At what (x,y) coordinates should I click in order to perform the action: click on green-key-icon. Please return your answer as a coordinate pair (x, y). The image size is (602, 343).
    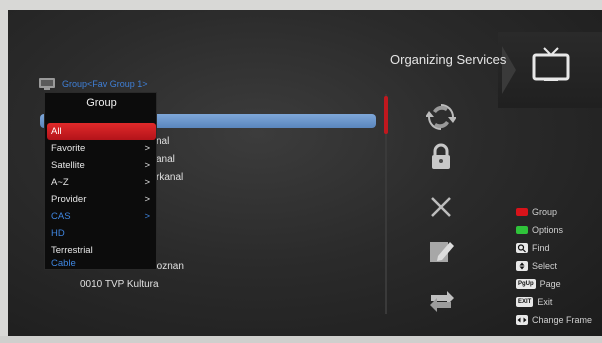
    Looking at the image, I should click on (522, 230).